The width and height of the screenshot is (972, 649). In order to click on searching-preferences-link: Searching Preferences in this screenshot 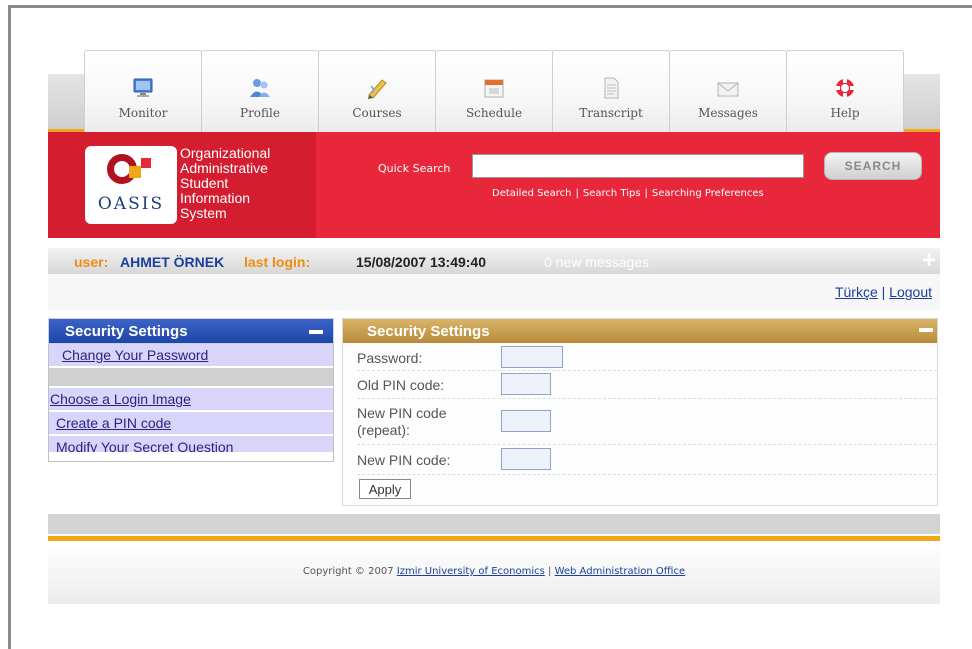, I will do `click(708, 193)`.